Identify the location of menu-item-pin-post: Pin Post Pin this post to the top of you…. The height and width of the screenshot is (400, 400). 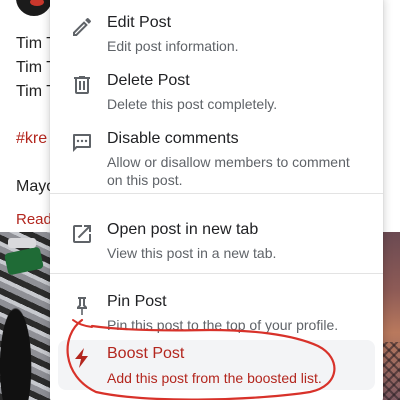
(216, 312).